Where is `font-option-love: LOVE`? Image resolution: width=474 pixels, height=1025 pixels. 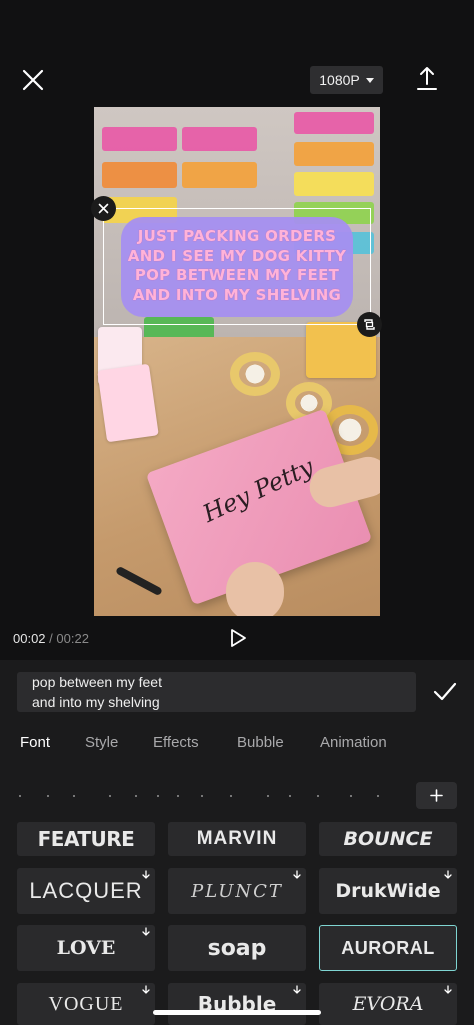 font-option-love: LOVE is located at coordinates (86, 948).